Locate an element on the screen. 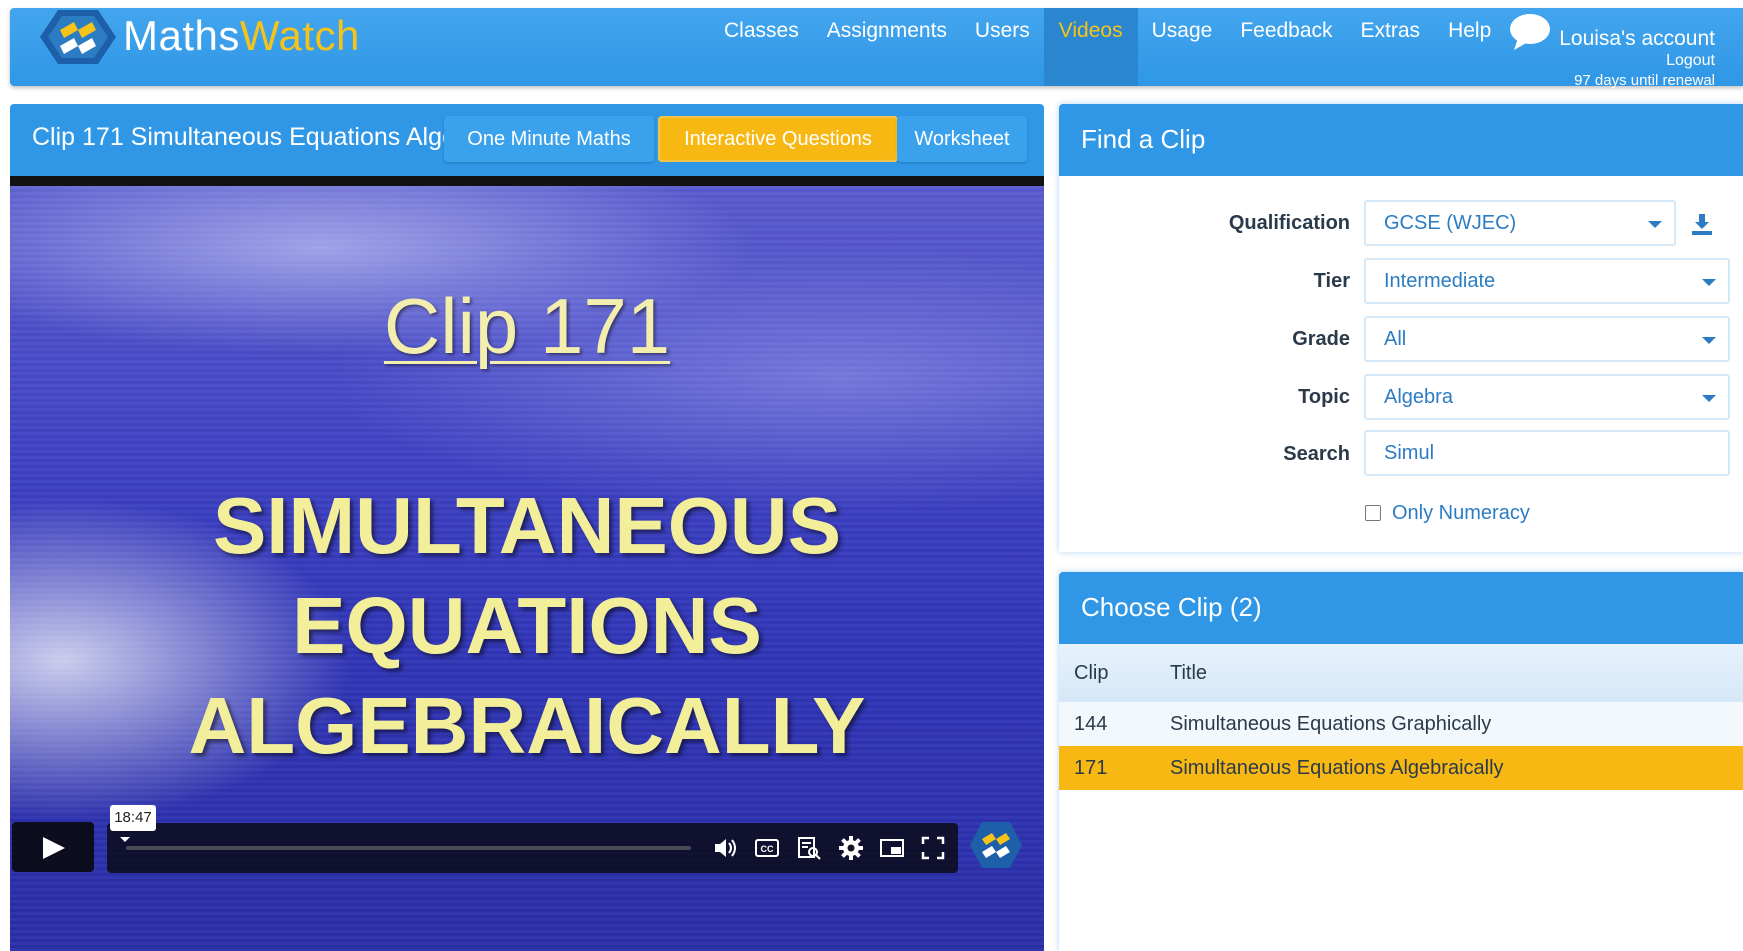  picture-in-picture-icon is located at coordinates (892, 848).